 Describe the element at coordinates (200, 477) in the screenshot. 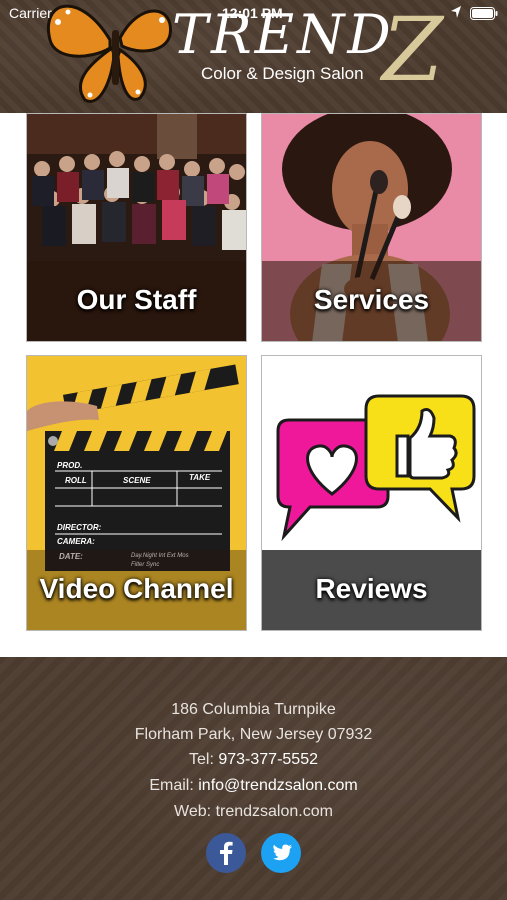

I see `clapper-take: TAKE` at that location.